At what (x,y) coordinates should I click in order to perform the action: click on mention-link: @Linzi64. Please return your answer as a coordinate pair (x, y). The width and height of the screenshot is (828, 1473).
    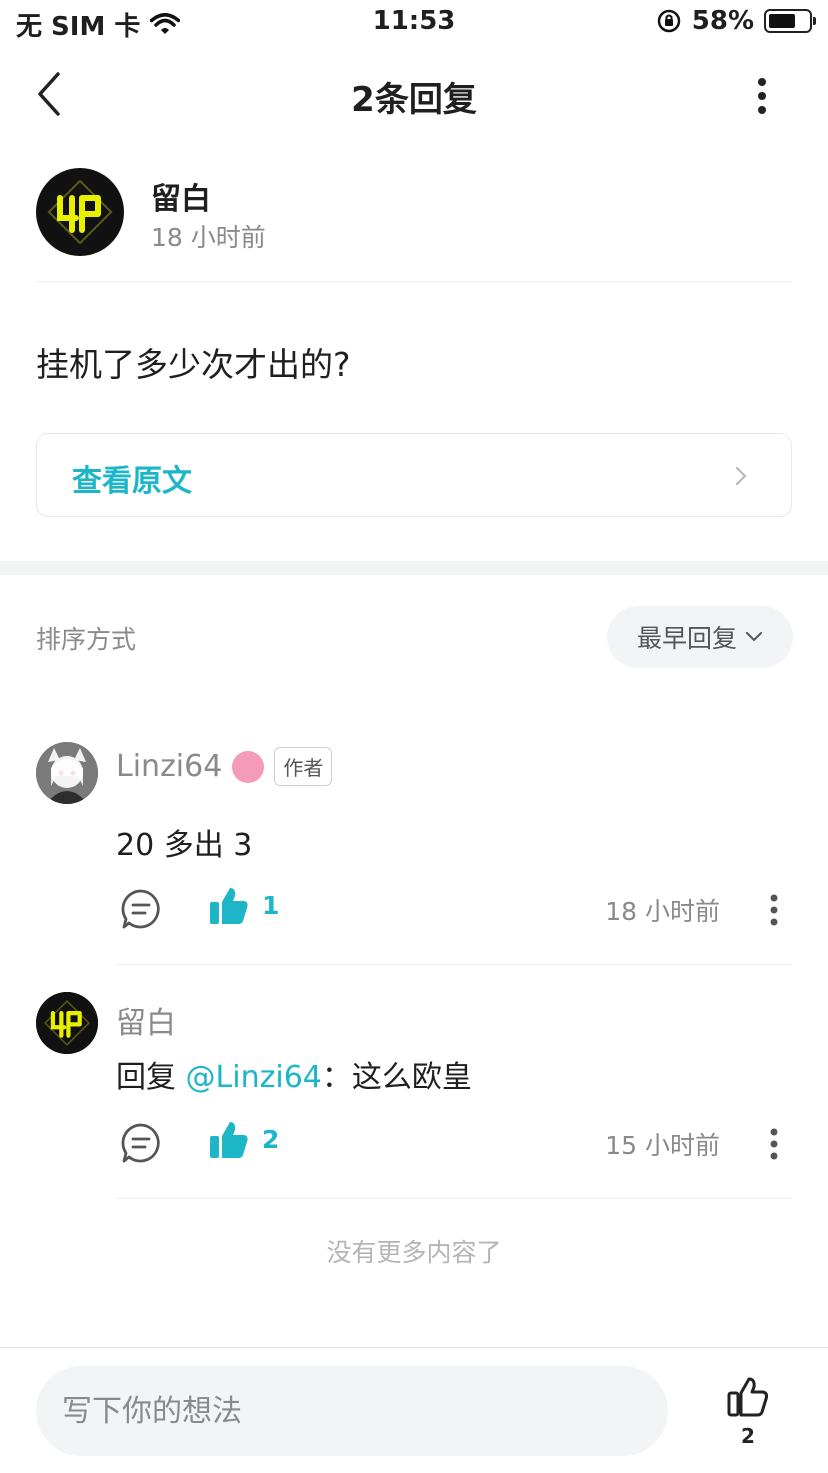
    Looking at the image, I should click on (254, 1077).